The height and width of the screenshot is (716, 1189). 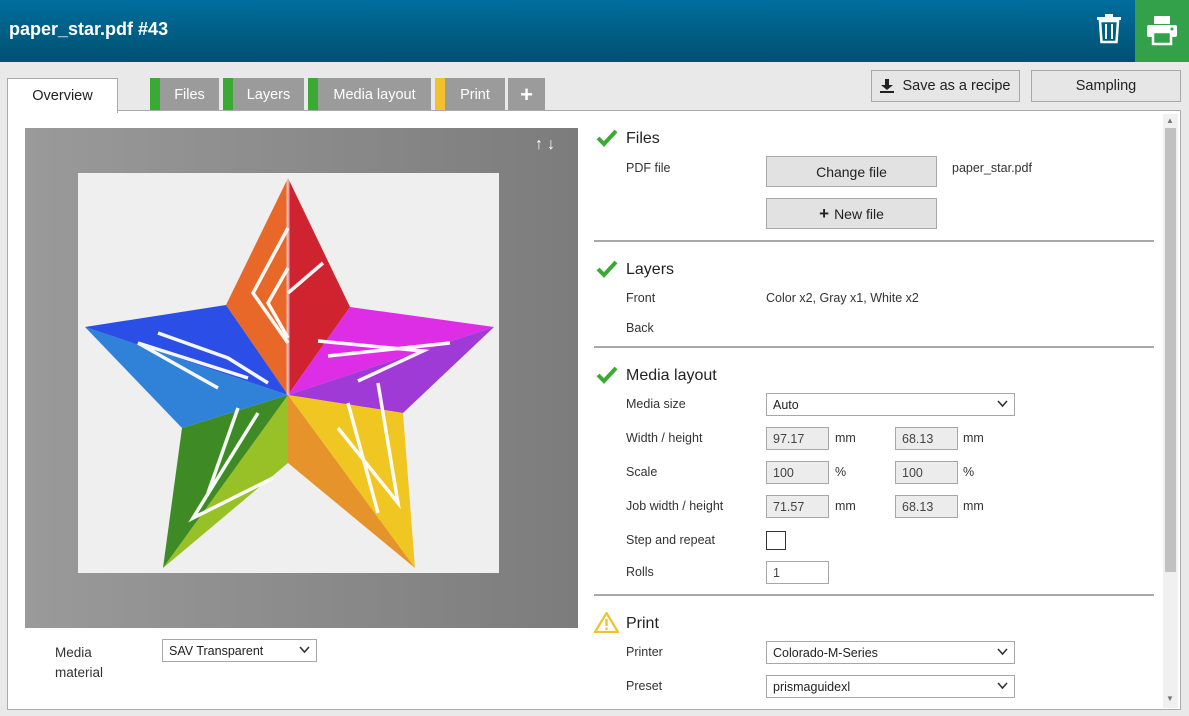 I want to click on change-file-button: Change file, so click(x=851, y=171).